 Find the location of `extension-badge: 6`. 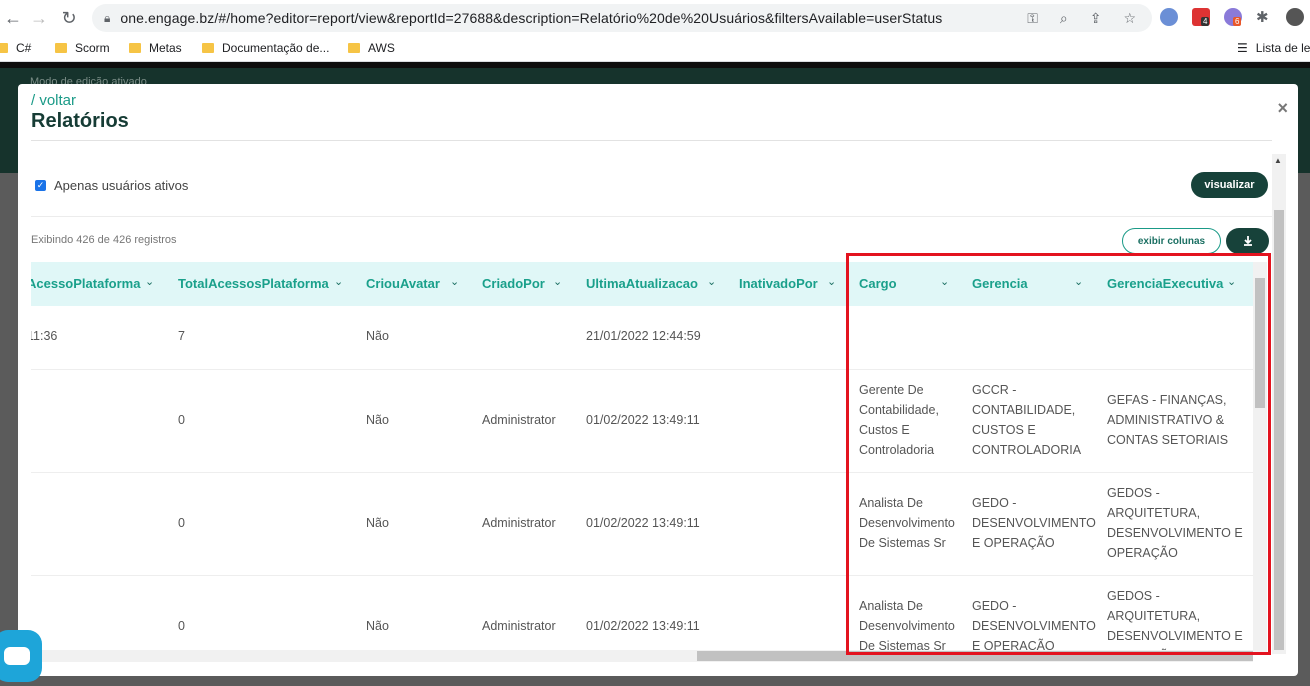

extension-badge: 6 is located at coordinates (1237, 21).